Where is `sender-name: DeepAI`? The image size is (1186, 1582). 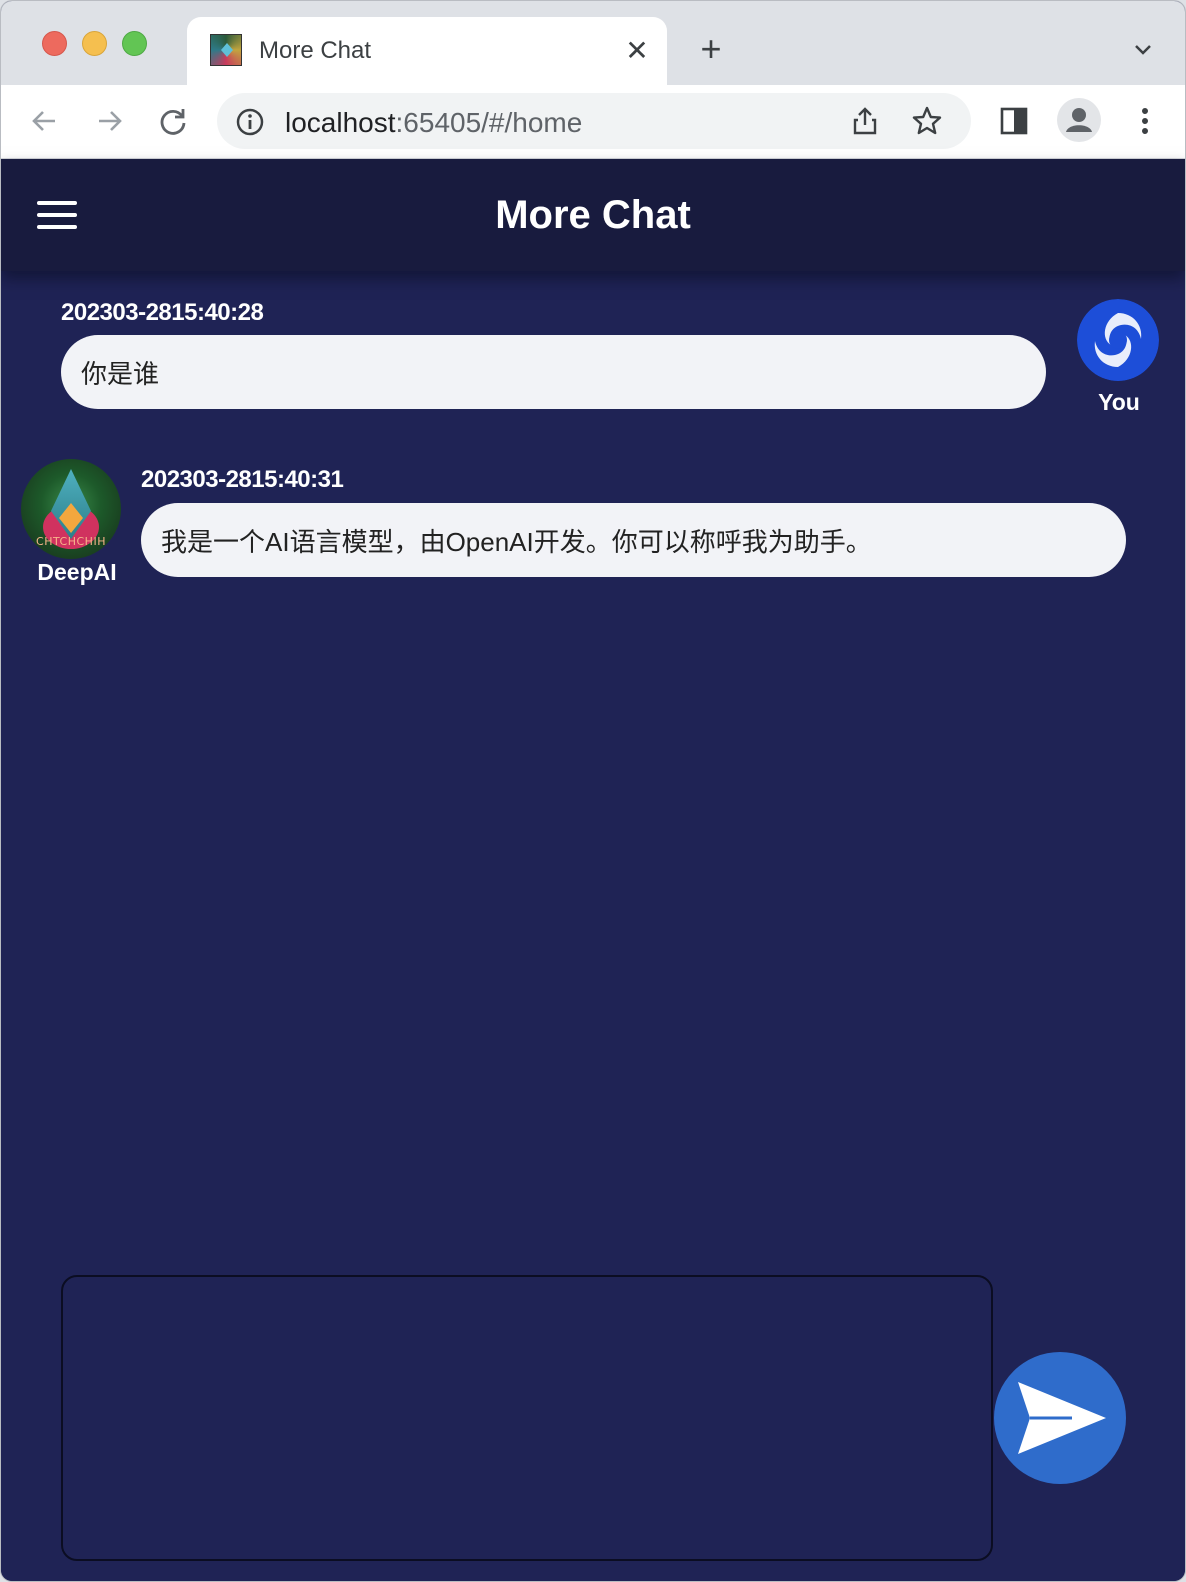
sender-name: DeepAI is located at coordinates (77, 572).